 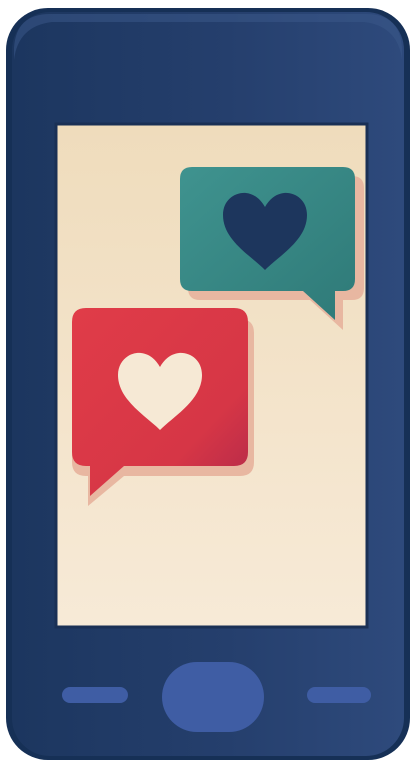 I want to click on right-key-indicator, so click(x=339, y=695).